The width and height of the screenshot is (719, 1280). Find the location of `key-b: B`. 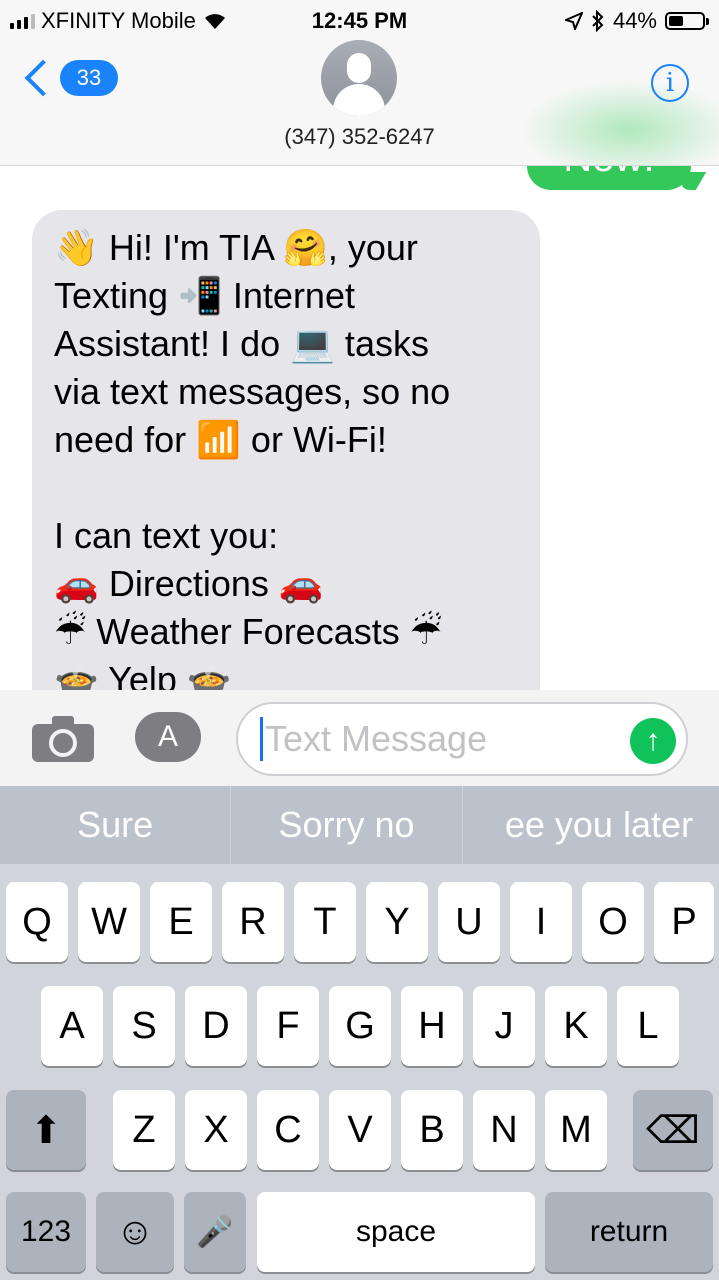

key-b: B is located at coordinates (432, 1130).